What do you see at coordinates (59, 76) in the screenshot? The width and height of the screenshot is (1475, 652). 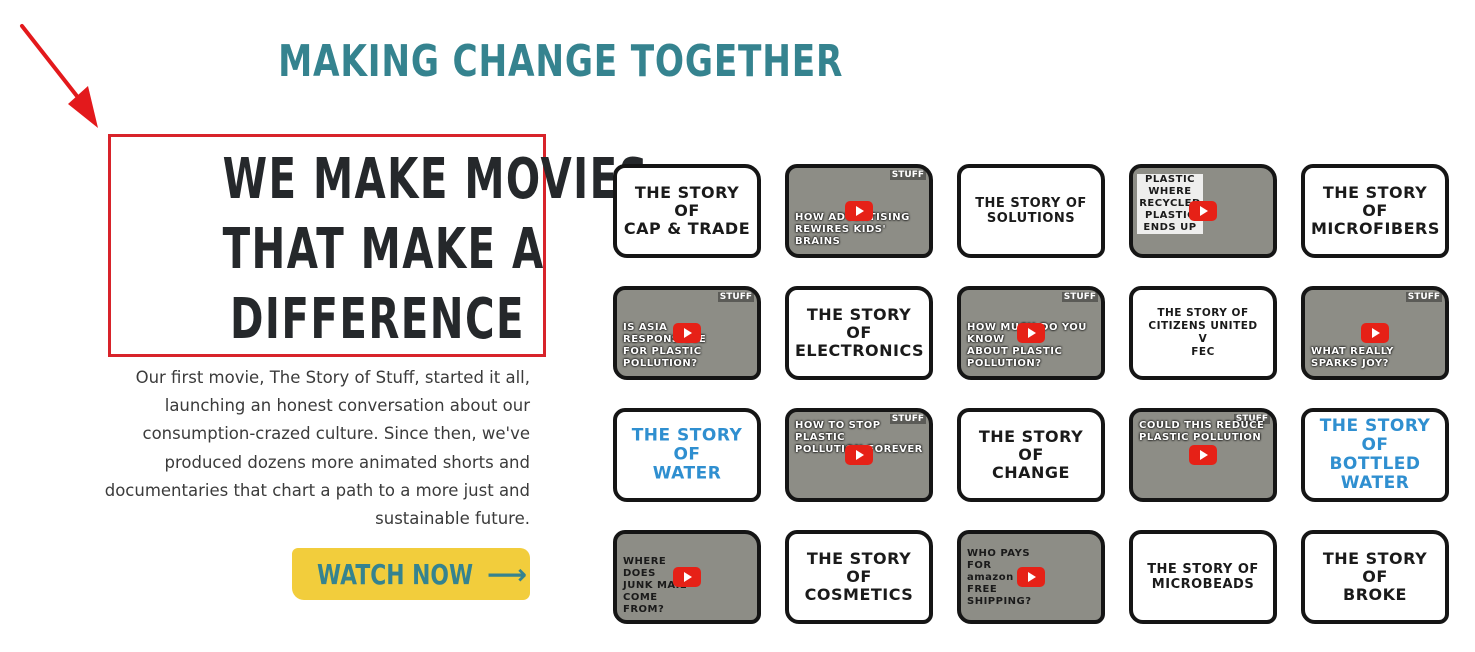 I see `red-arrow-icon` at bounding box center [59, 76].